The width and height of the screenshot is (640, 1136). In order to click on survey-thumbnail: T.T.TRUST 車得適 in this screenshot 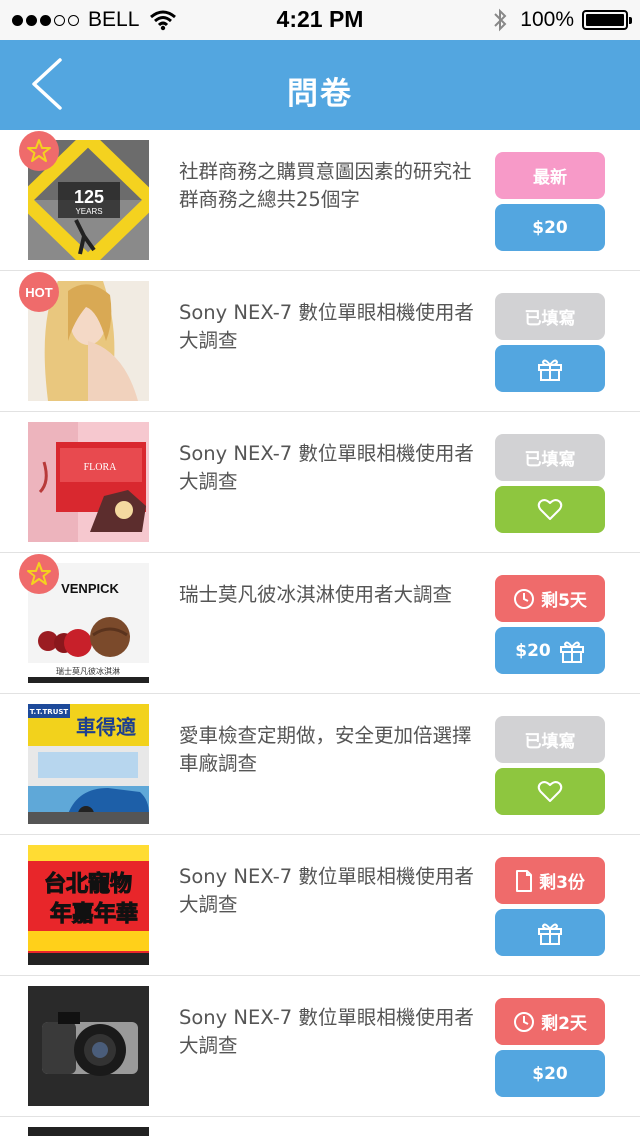, I will do `click(88, 764)`.